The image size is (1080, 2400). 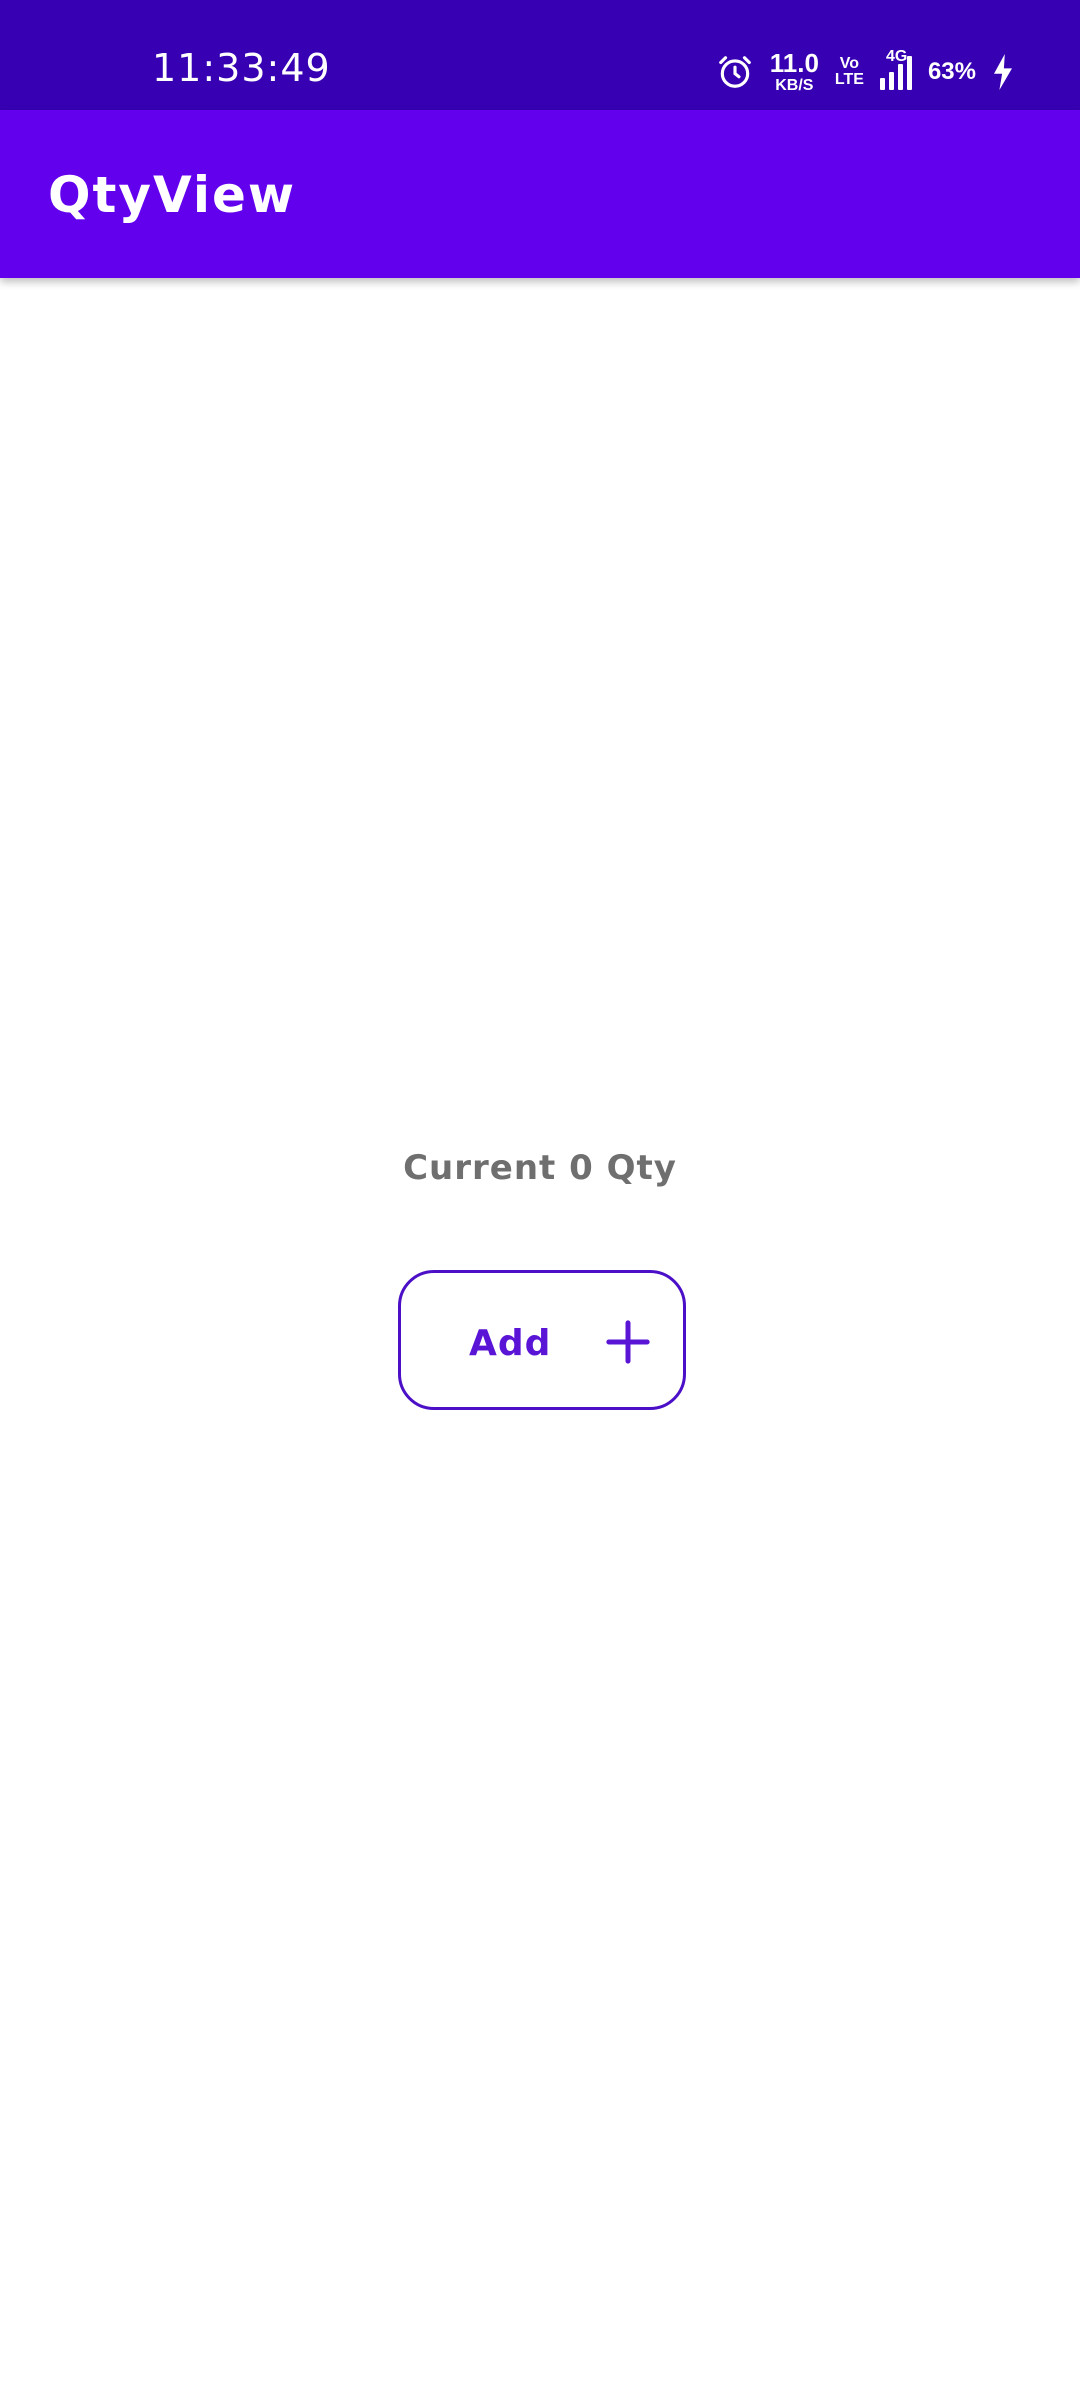 I want to click on alarm-icon, so click(x=734, y=72).